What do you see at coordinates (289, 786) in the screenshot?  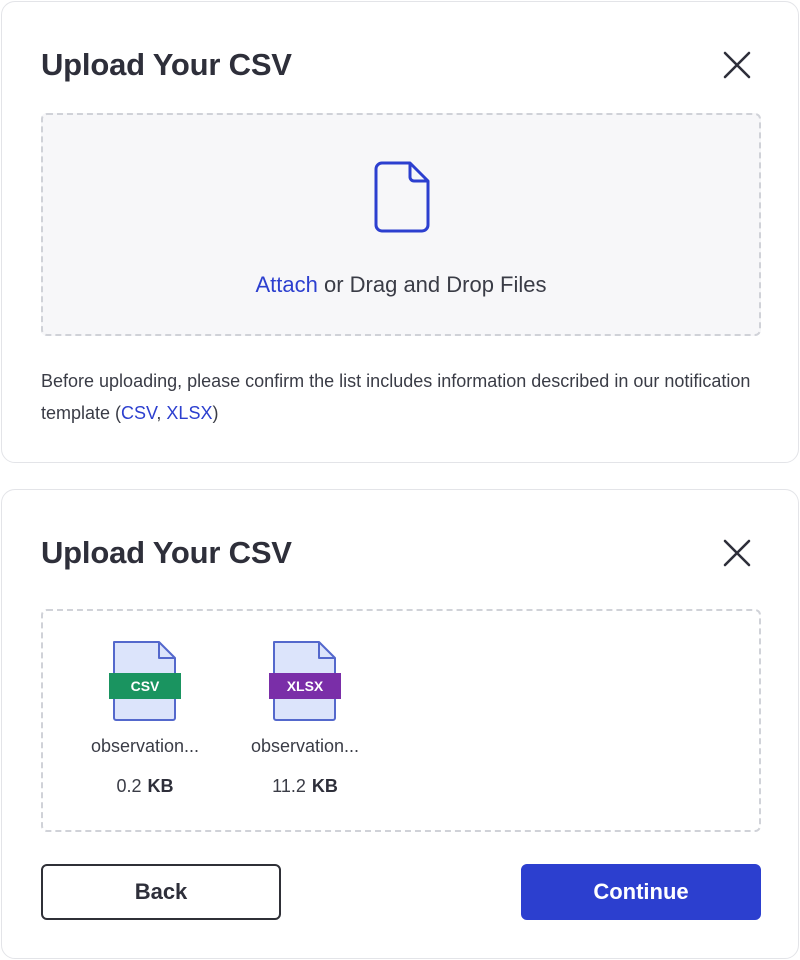 I see `file-size-value: 11.2` at bounding box center [289, 786].